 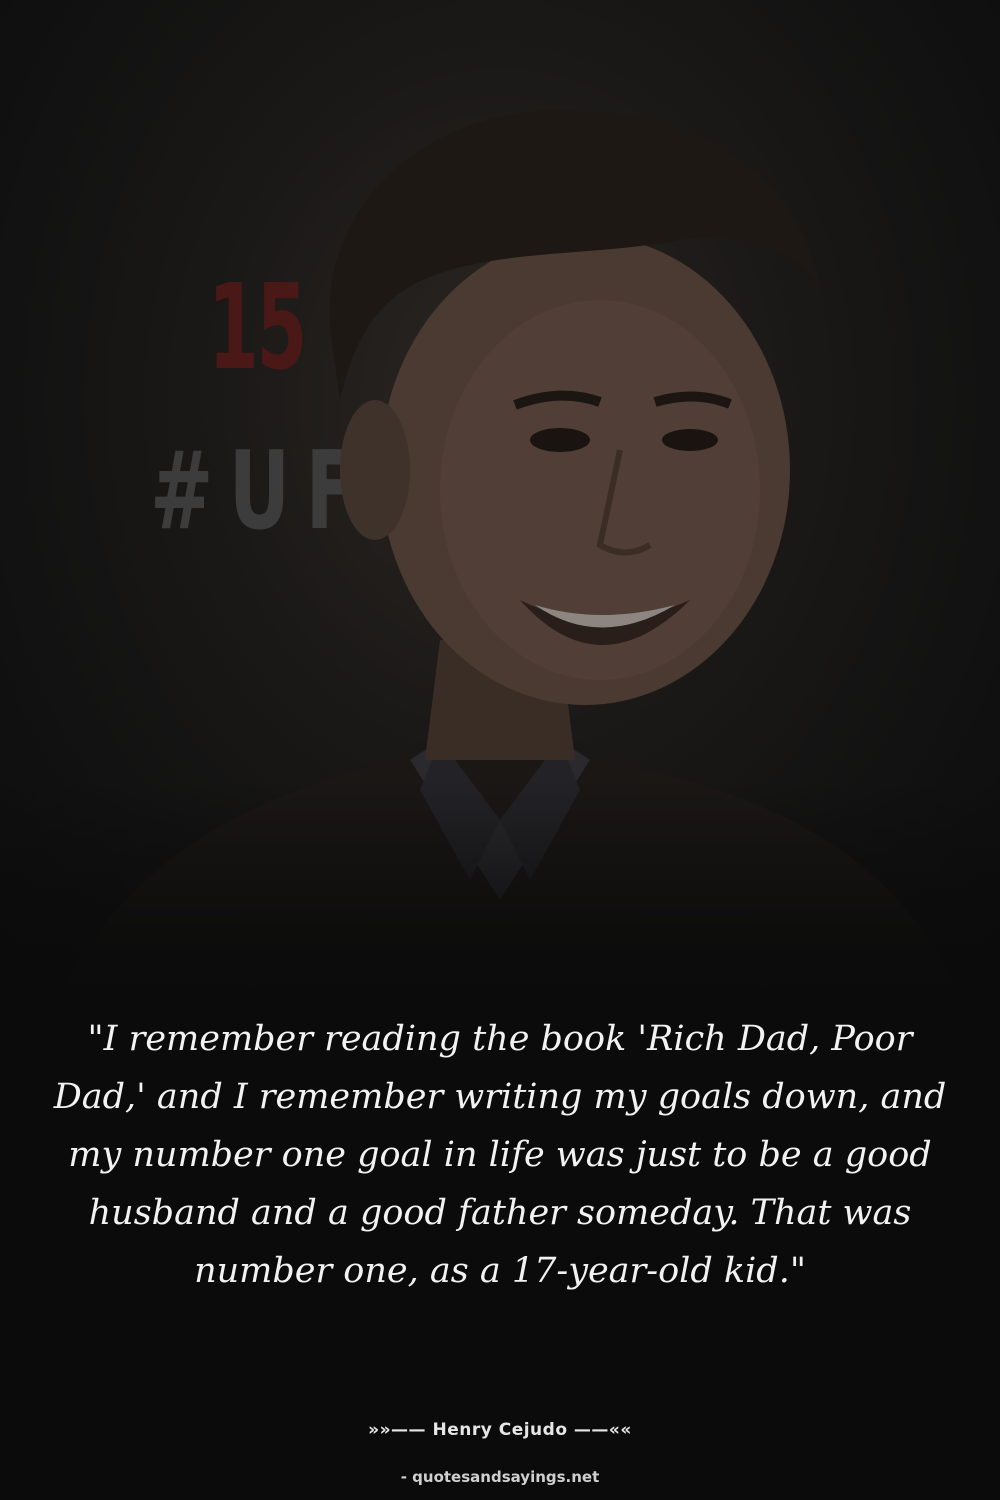 What do you see at coordinates (500, 1477) in the screenshot?
I see `source-credit: - quotesandsayings.net` at bounding box center [500, 1477].